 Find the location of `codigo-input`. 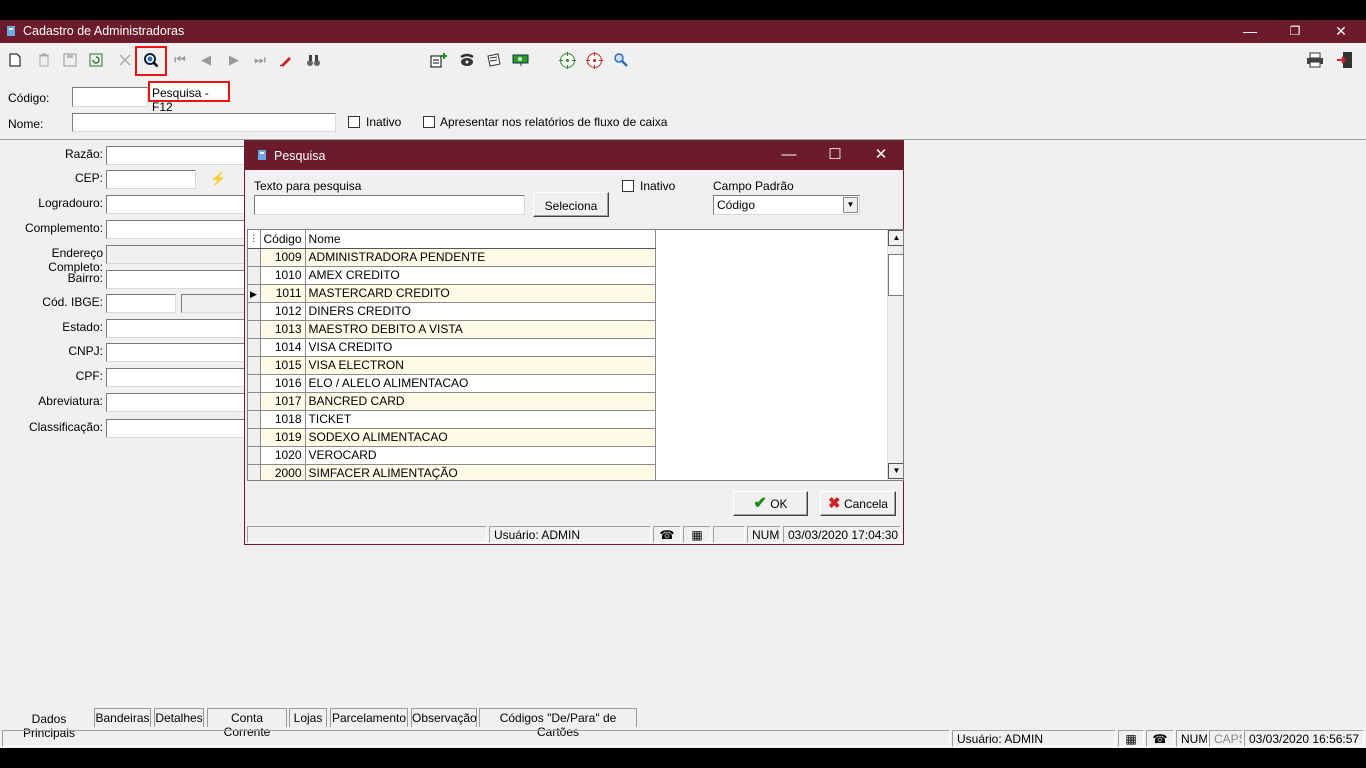

codigo-input is located at coordinates (110, 97).